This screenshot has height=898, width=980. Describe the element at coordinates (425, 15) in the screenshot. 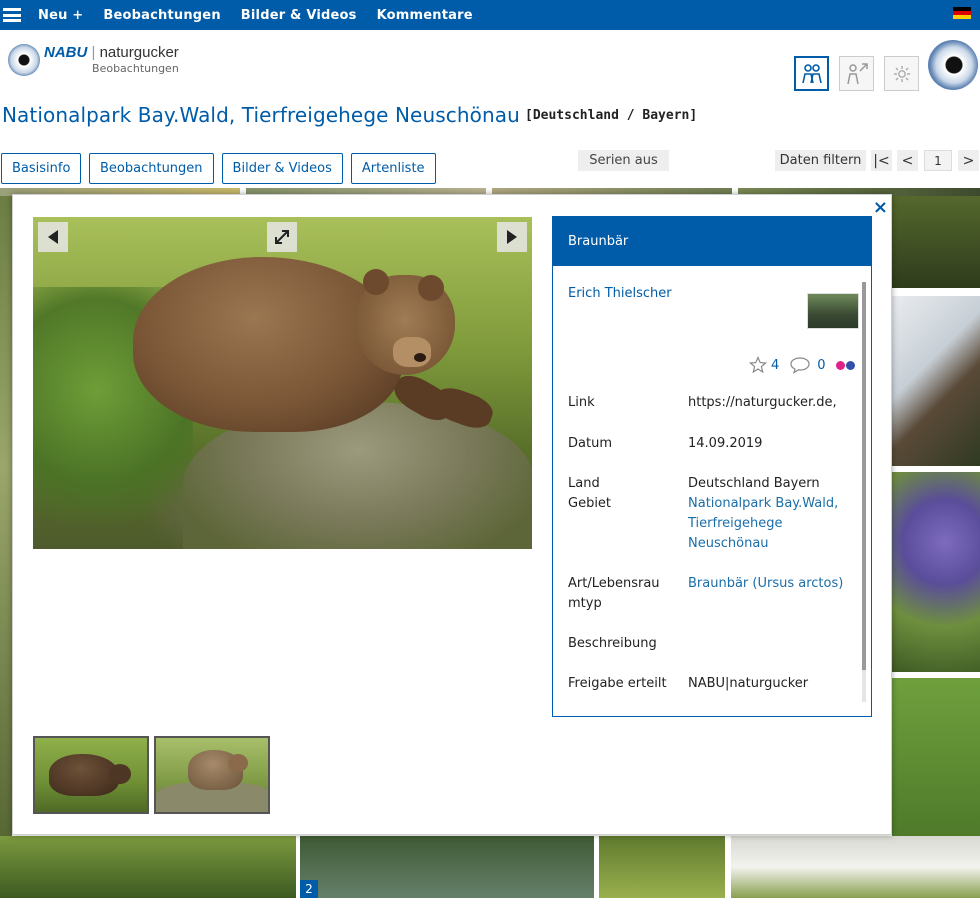

I see `menu-item-comments: Kommentare` at that location.